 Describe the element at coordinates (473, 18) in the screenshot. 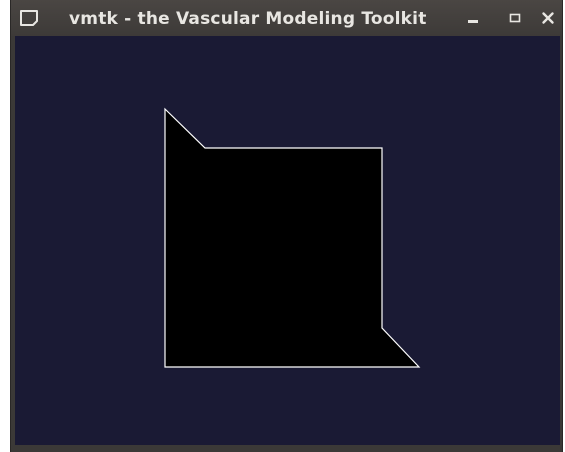

I see `minimize-icon` at that location.